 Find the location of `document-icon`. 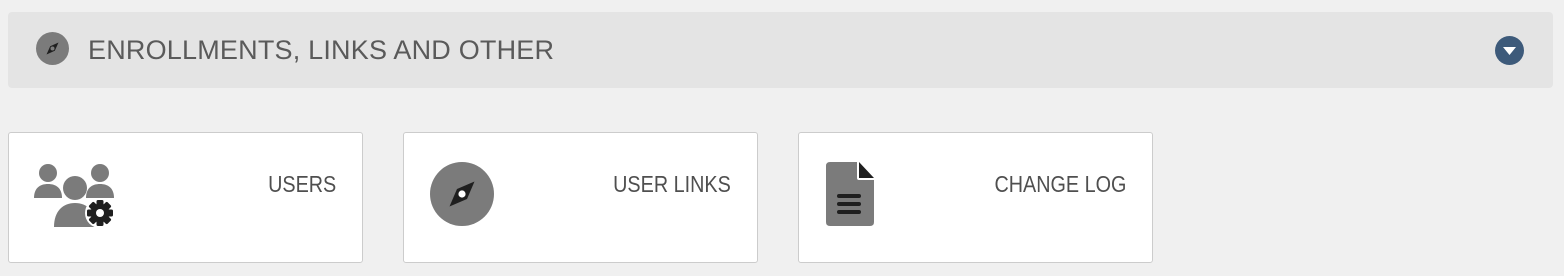

document-icon is located at coordinates (850, 194).